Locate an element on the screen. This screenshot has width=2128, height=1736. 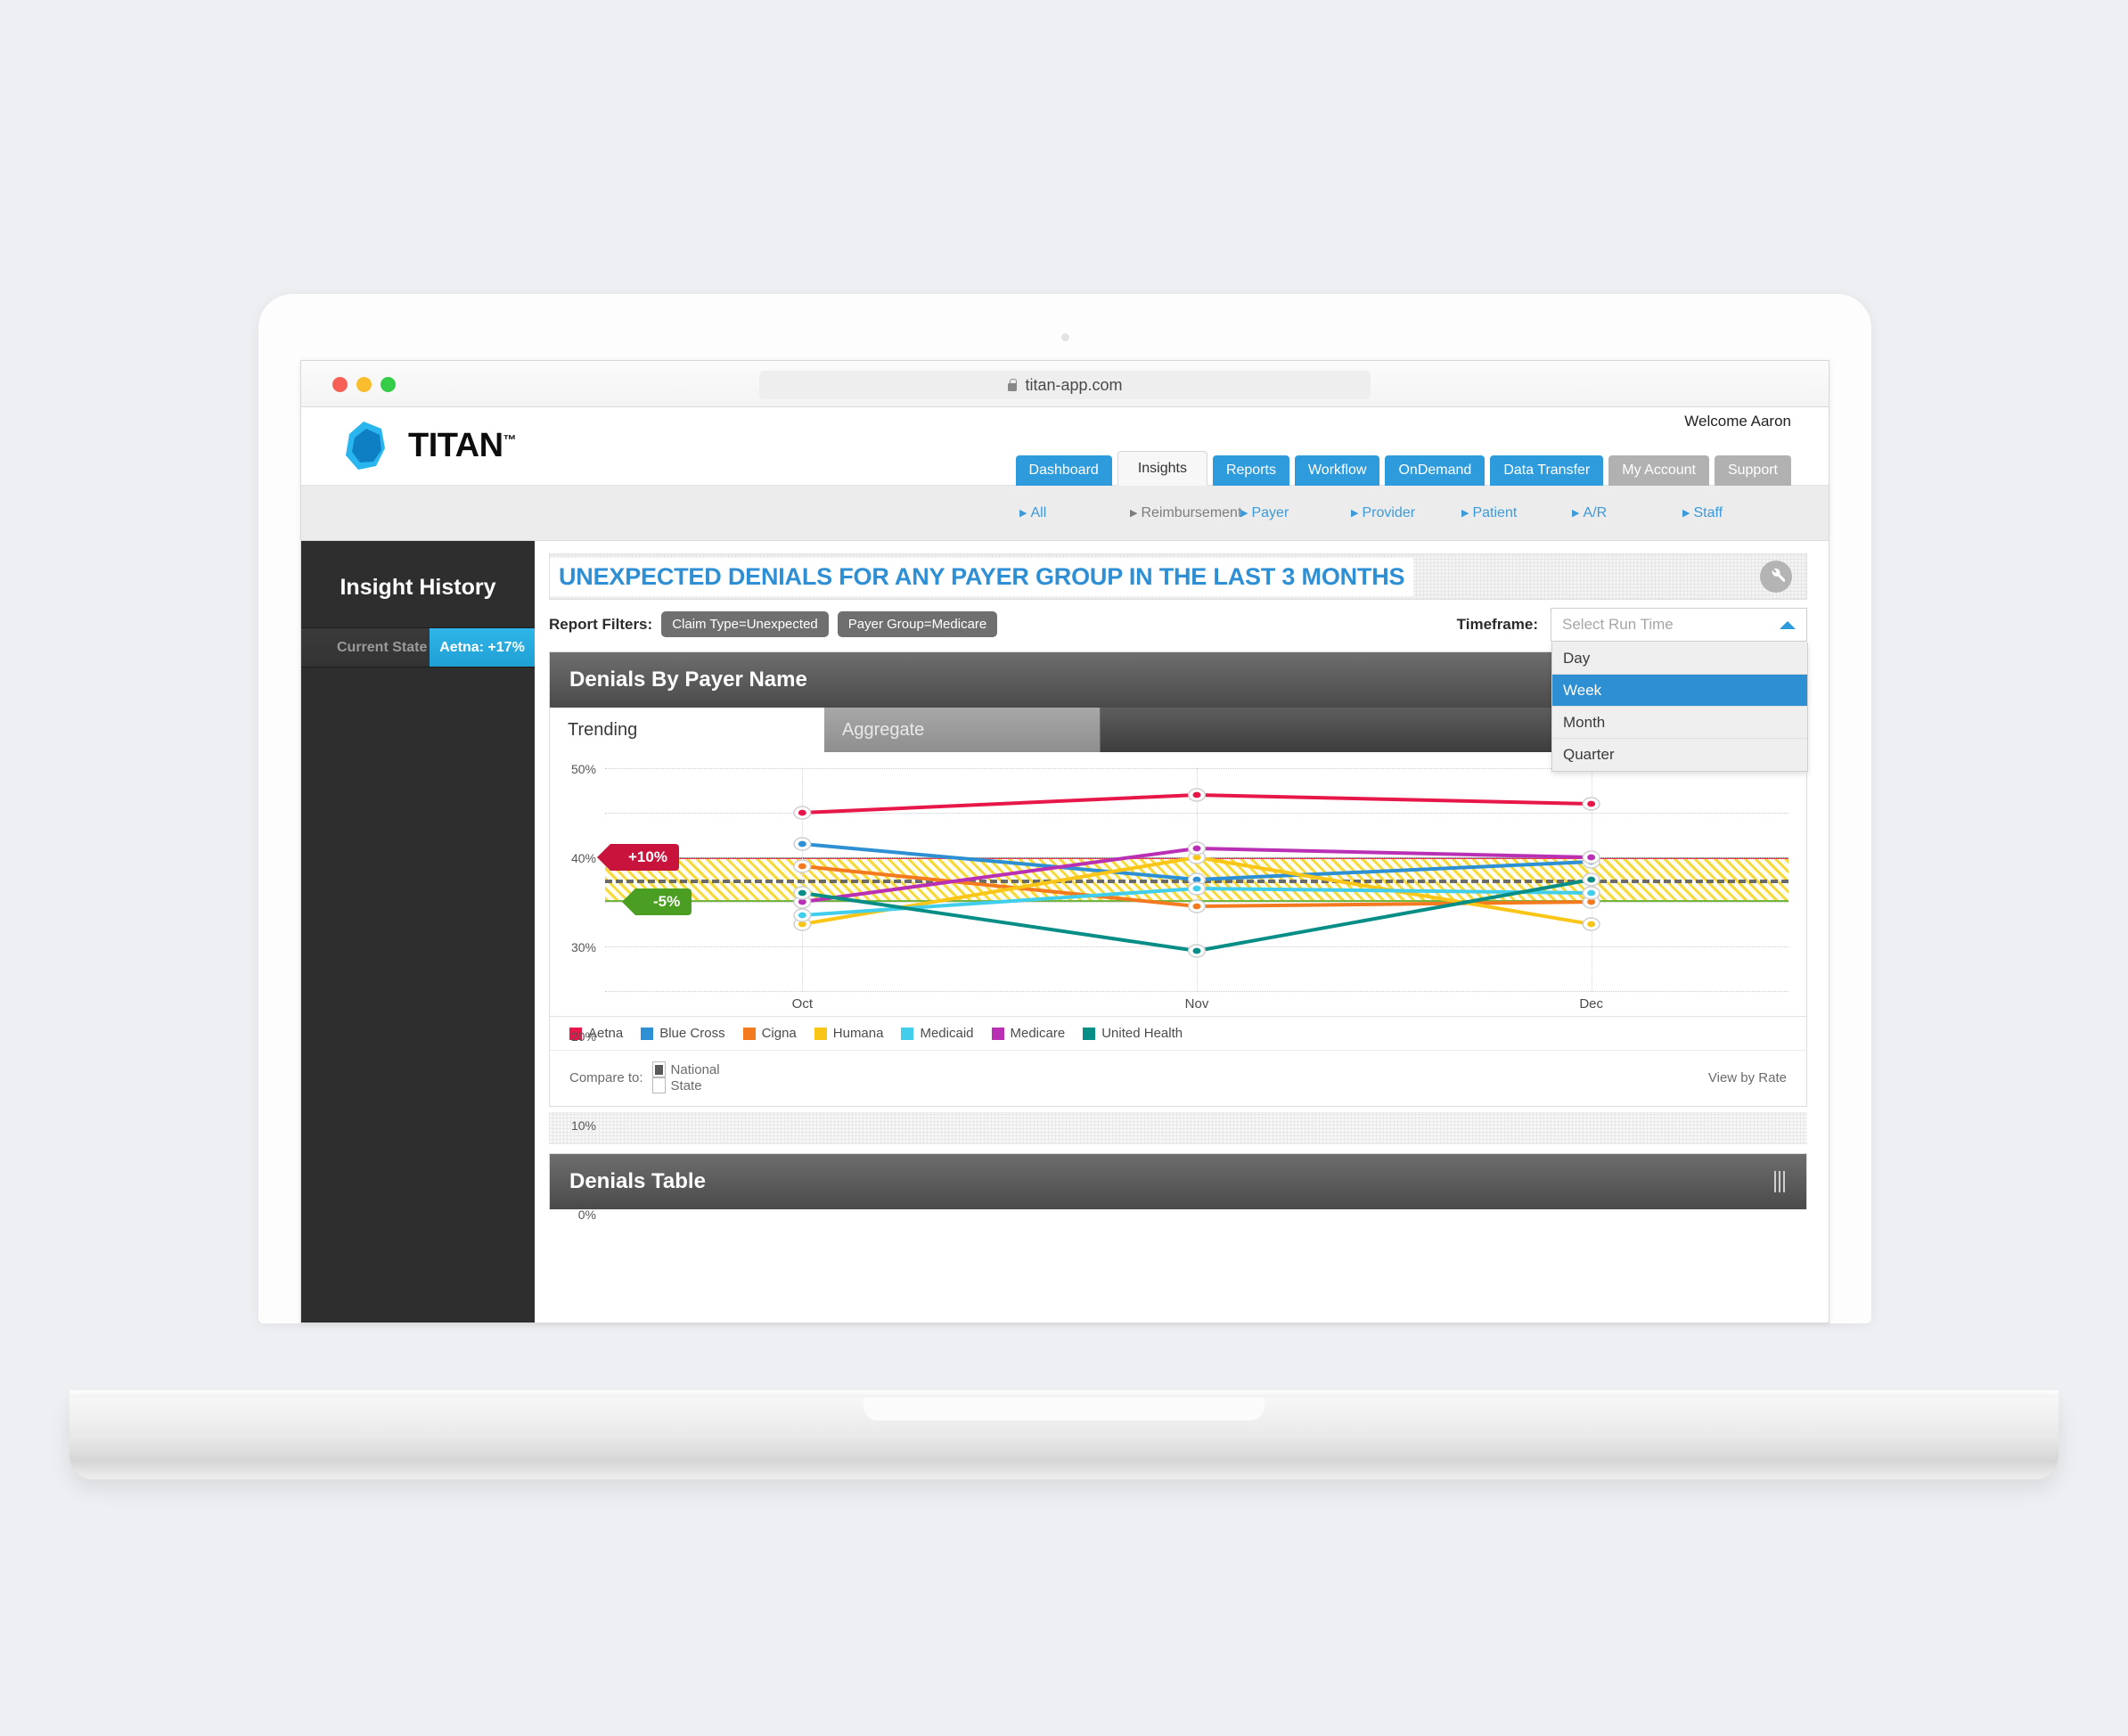
subnav-item-payer: ▶ Payer is located at coordinates (1295, 513).